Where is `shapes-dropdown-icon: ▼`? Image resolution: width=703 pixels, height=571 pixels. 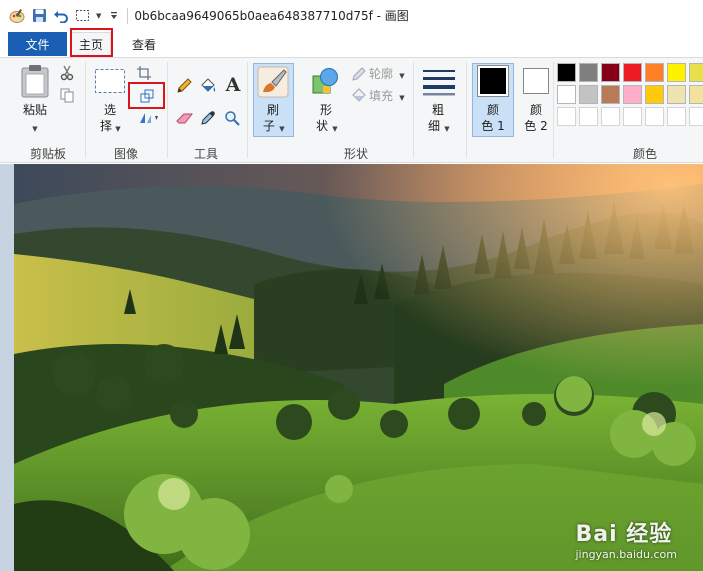
shapes-dropdown-icon: ▼ is located at coordinates (335, 129).